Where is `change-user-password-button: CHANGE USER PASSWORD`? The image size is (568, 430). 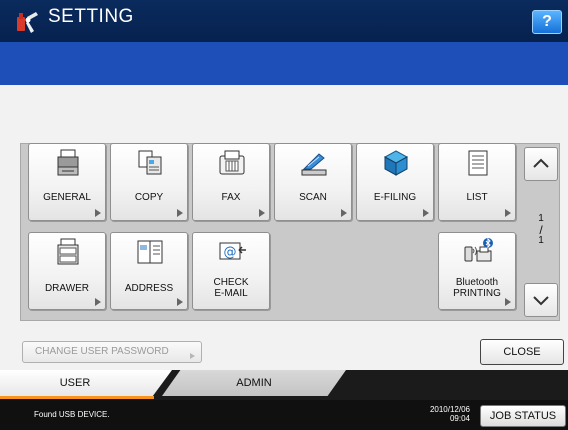
change-user-password-button: CHANGE USER PASSWORD is located at coordinates (112, 352).